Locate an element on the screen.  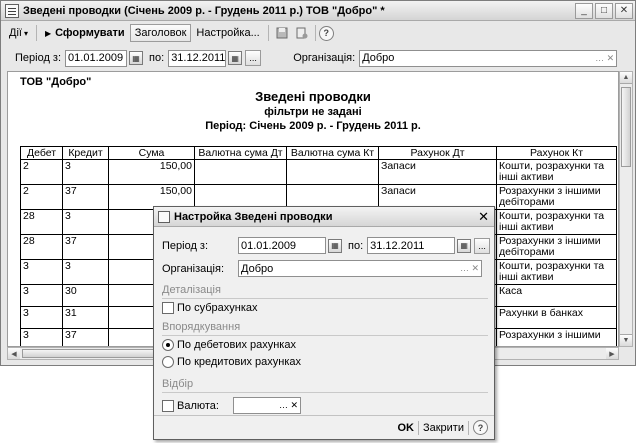
currency-checkbox is located at coordinates (168, 405).